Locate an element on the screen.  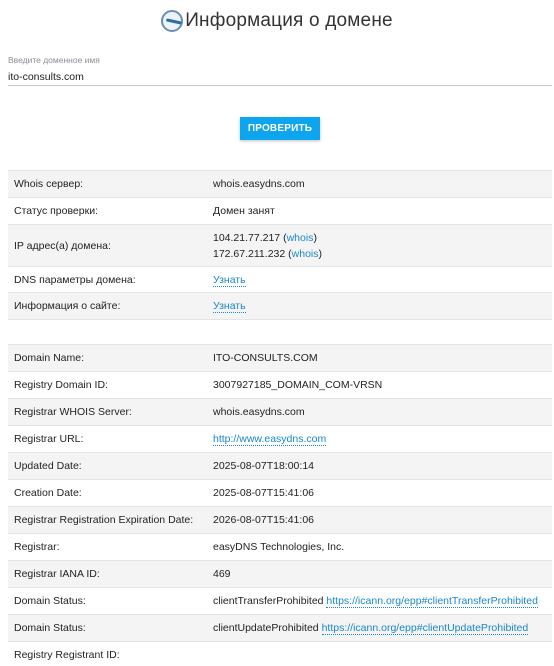
table-row: Domain Name: ITO-CONSULTS.COM is located at coordinates (280, 358).